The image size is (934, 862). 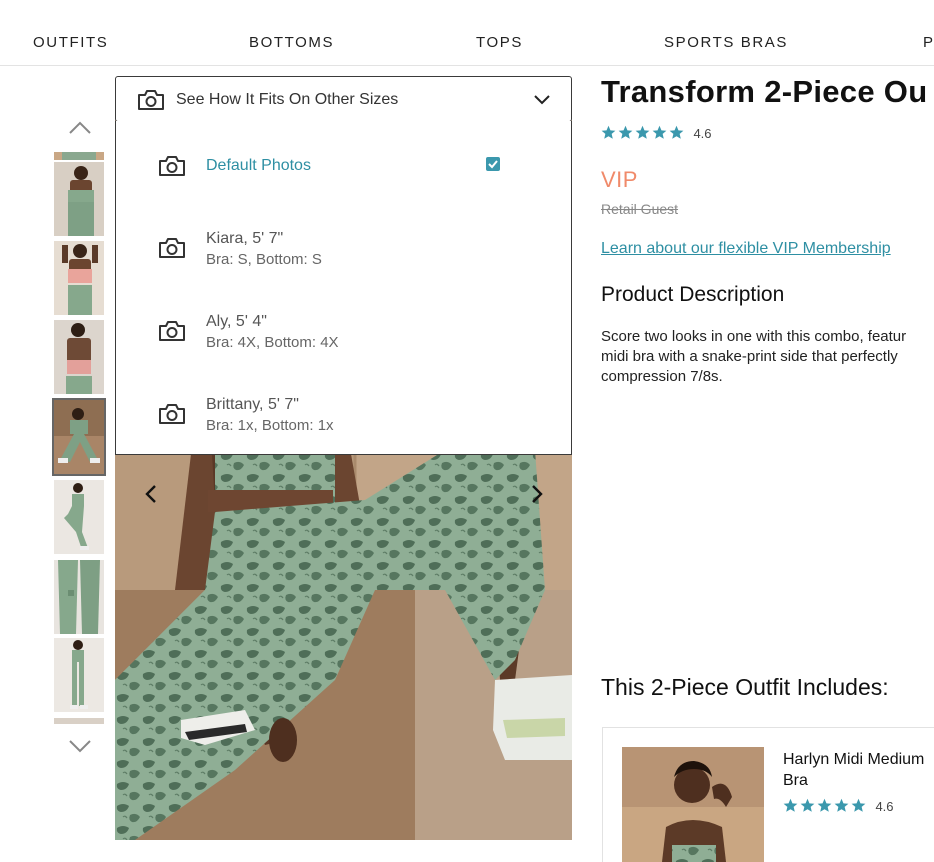 What do you see at coordinates (343, 414) in the screenshot?
I see `option-brittany: Brittany, 5' 7" Bra: 1x, Bottom: 1x` at bounding box center [343, 414].